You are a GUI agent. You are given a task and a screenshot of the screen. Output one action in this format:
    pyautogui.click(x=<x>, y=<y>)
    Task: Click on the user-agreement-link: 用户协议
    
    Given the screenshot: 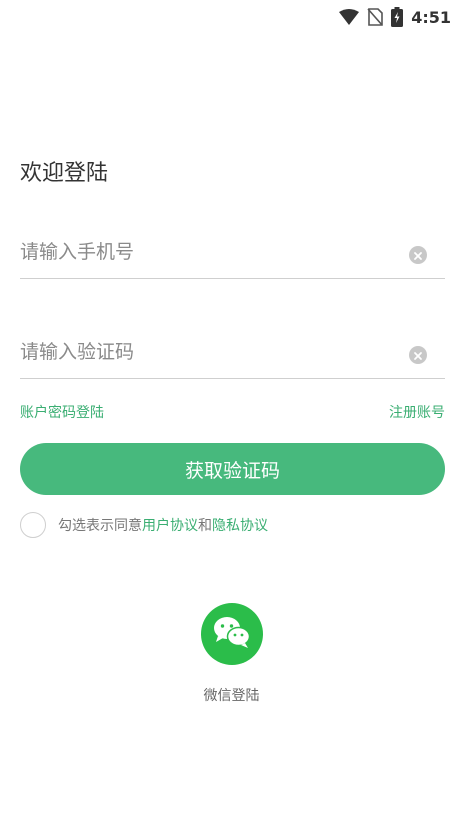 What is the action you would take?
    pyautogui.click(x=170, y=525)
    